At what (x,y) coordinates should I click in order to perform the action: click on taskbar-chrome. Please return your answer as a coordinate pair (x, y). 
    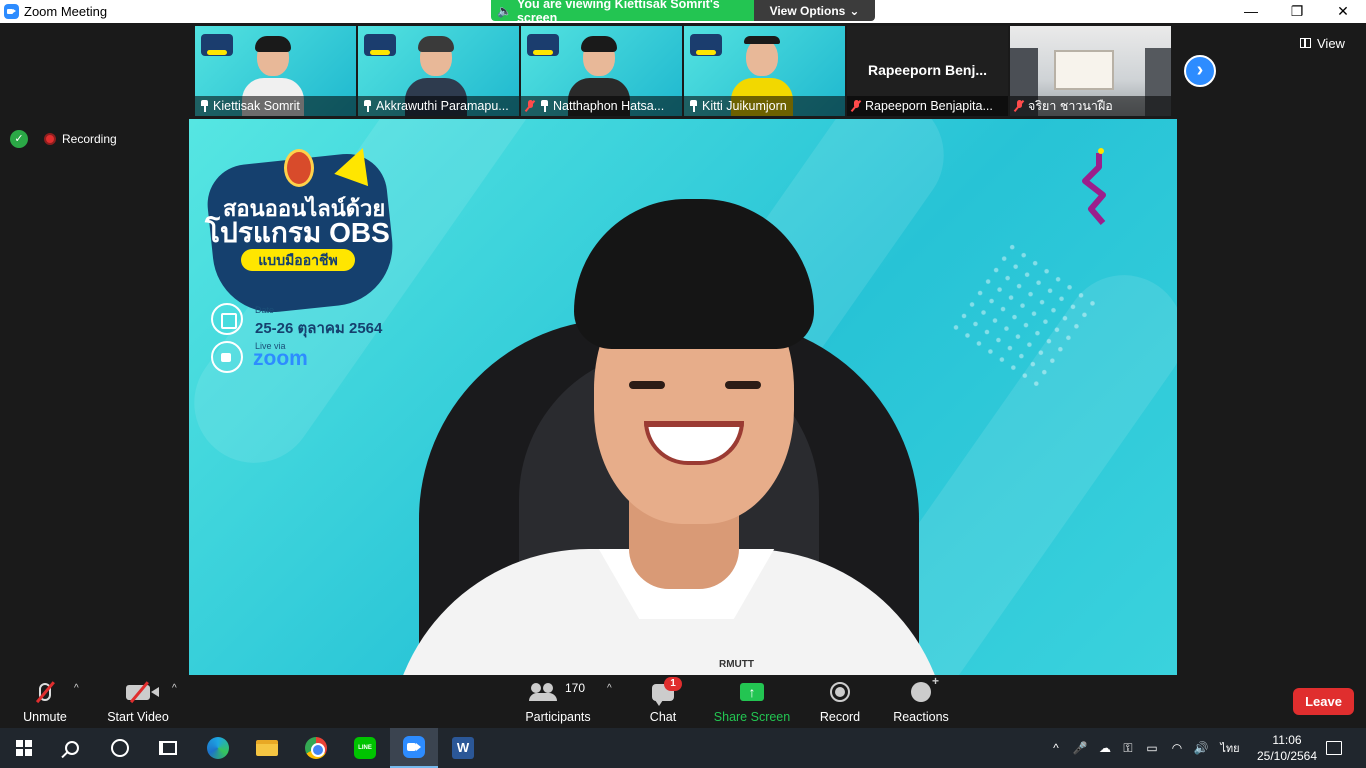
    Looking at the image, I should click on (316, 748).